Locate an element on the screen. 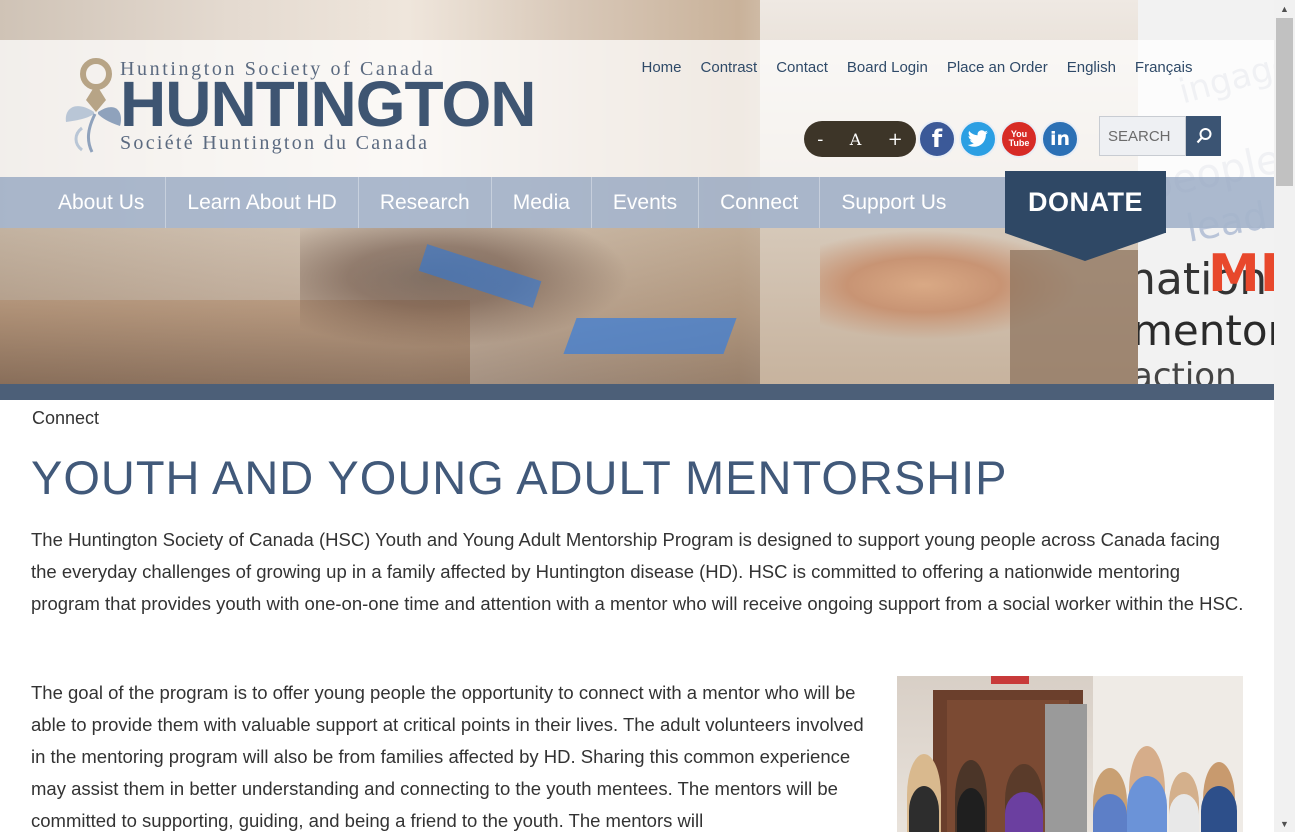 Image resolution: width=1295 pixels, height=832 pixels. youtube-icon: You Tube is located at coordinates (1019, 139).